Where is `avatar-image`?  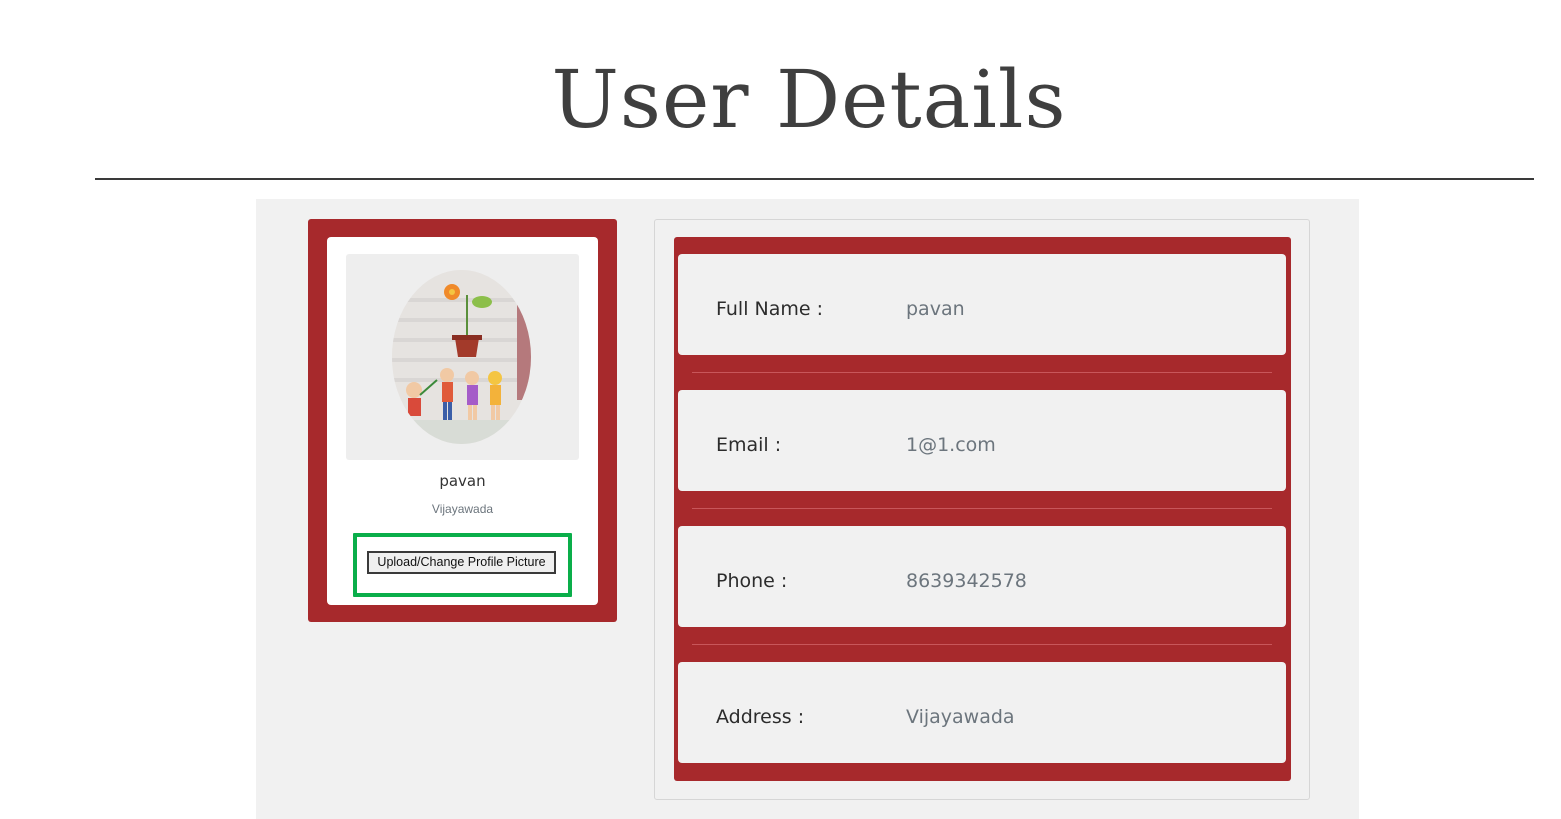 avatar-image is located at coordinates (461, 357).